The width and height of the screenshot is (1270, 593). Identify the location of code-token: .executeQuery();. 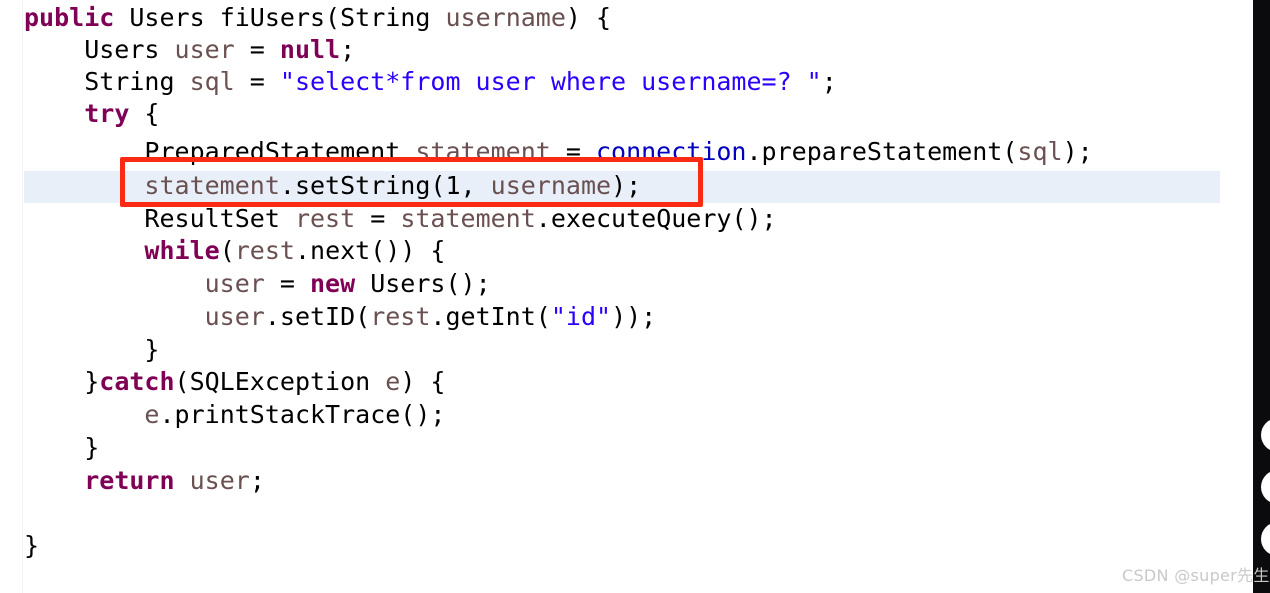
(656, 218).